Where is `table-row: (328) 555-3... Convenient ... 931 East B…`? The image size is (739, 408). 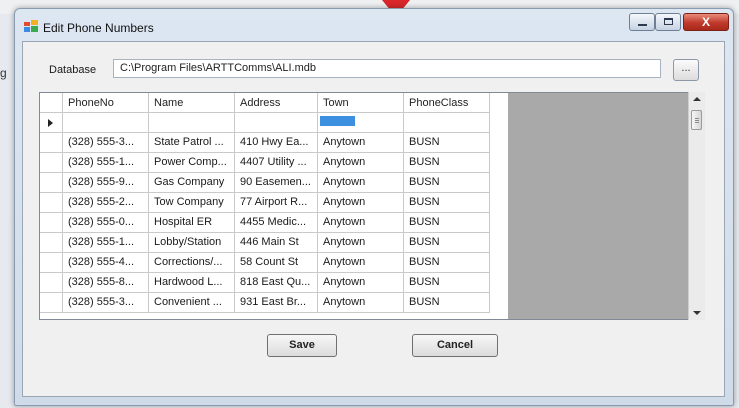
table-row: (328) 555-3... Convenient ... 931 East B… is located at coordinates (274, 303).